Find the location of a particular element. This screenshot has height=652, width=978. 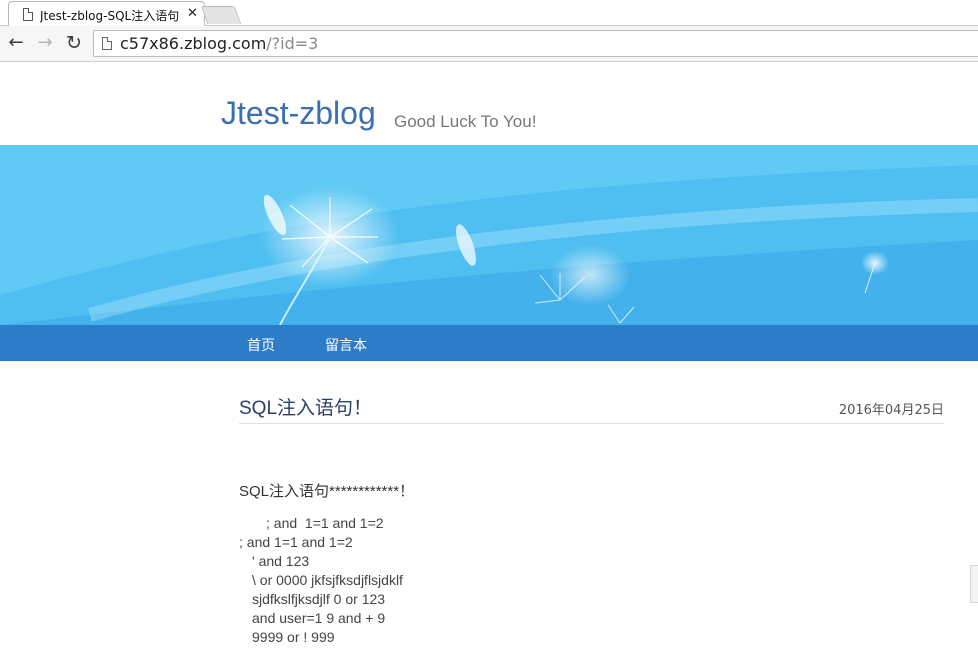

post-line: and user=1 9 and + 9 is located at coordinates (319, 618).